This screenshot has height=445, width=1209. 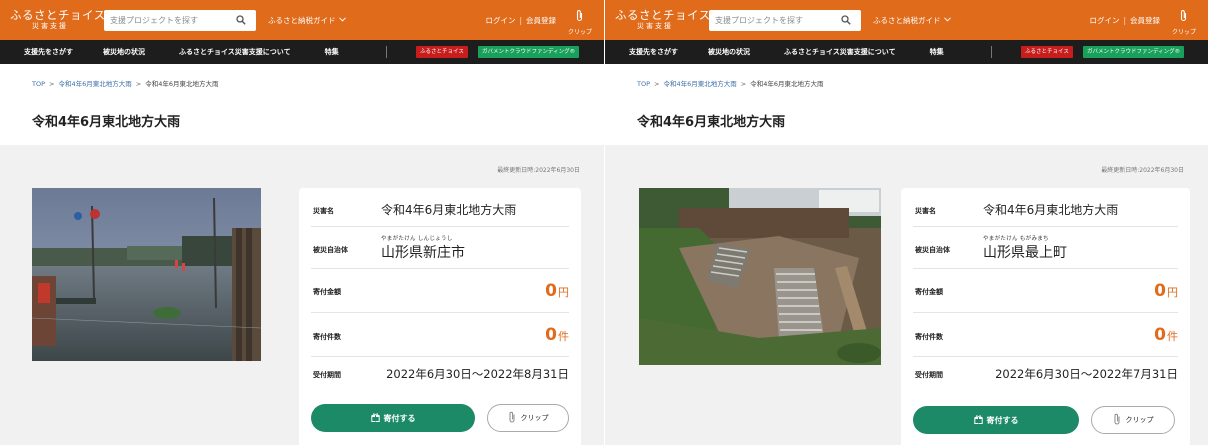 I want to click on disaster-photo-landslide, so click(x=760, y=276).